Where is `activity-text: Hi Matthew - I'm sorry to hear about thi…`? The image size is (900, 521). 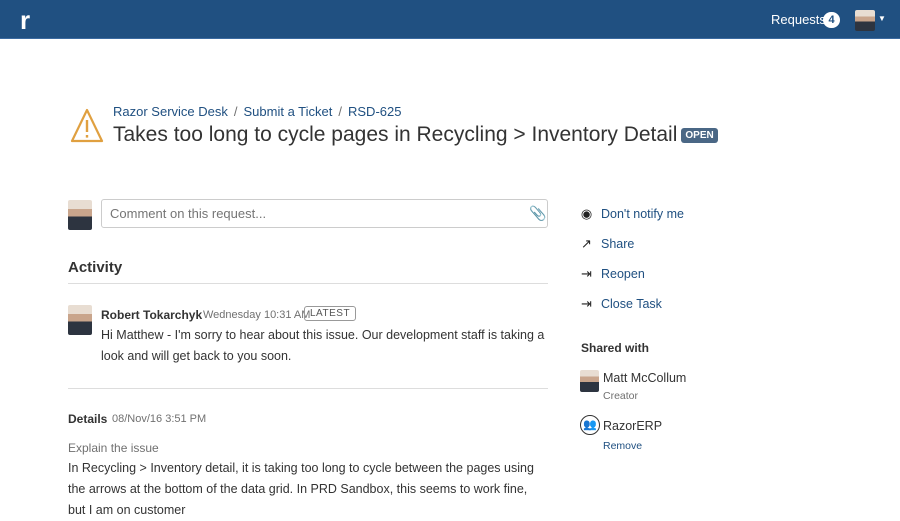 activity-text: Hi Matthew - I'm sorry to hear about thi… is located at coordinates (323, 345).